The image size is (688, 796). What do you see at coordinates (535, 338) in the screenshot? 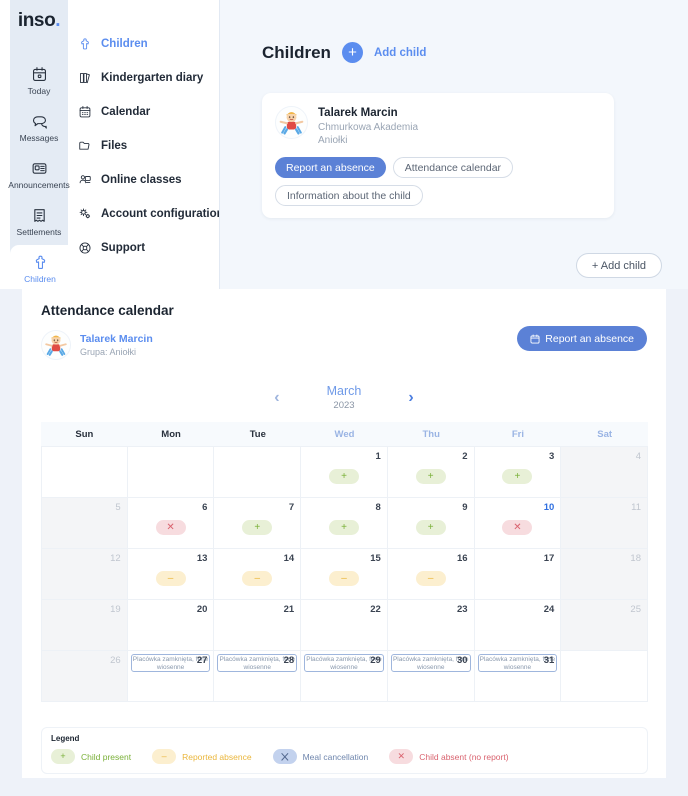
I see `calendar-icon` at bounding box center [535, 338].